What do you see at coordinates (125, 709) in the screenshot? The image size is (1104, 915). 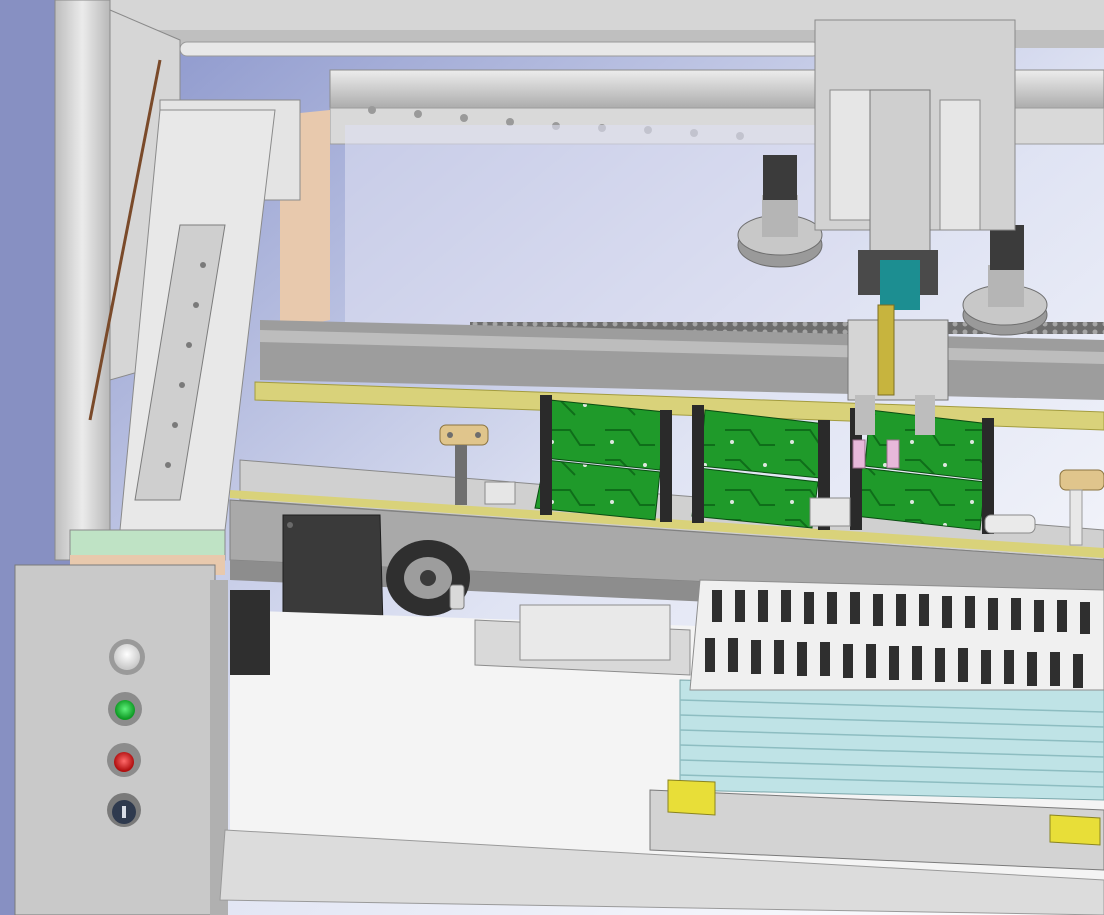 I see `green-start-button` at bounding box center [125, 709].